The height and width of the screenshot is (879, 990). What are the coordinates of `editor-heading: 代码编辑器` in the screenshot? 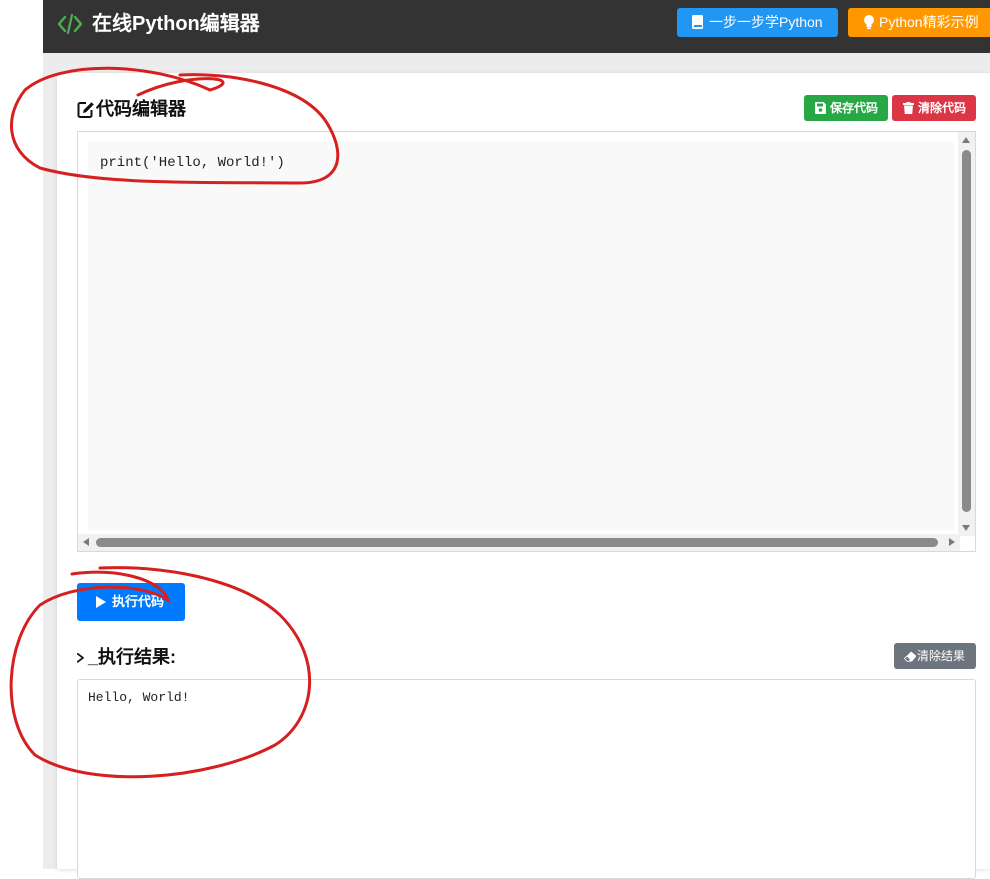 It's located at (131, 109).